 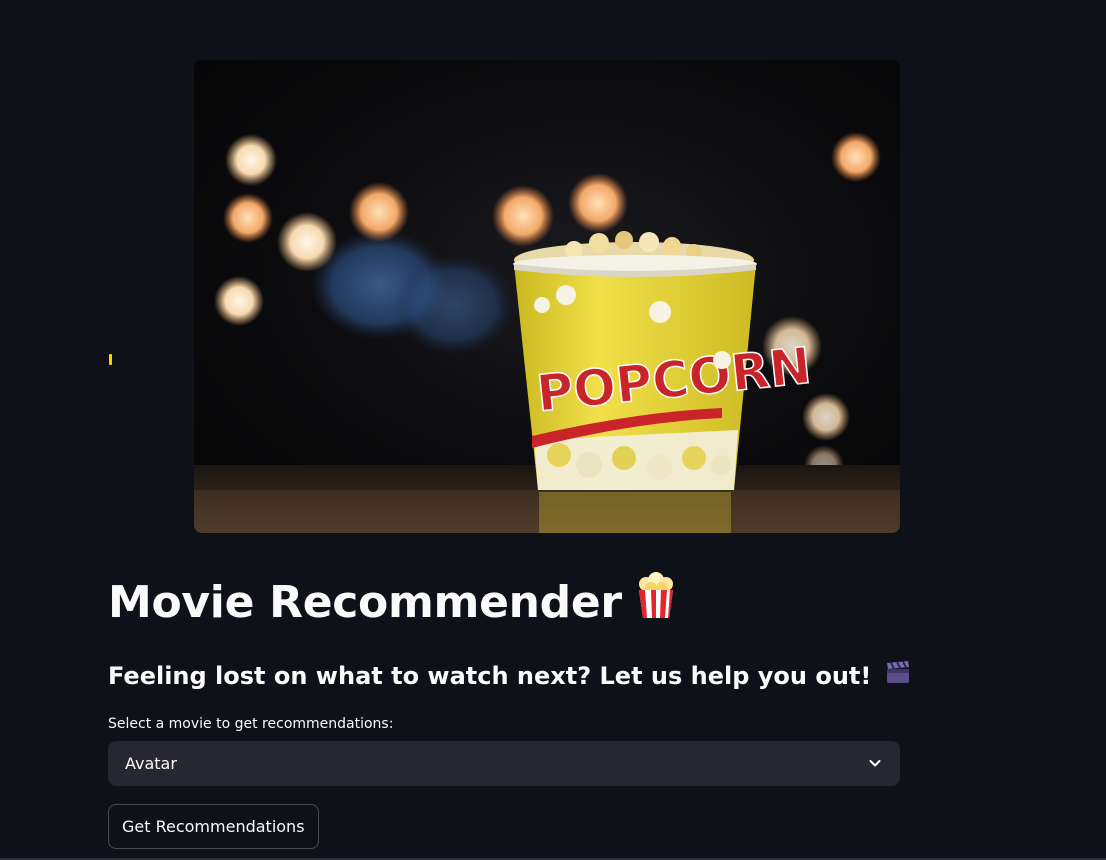 What do you see at coordinates (110, 359) in the screenshot?
I see `status-indicator` at bounding box center [110, 359].